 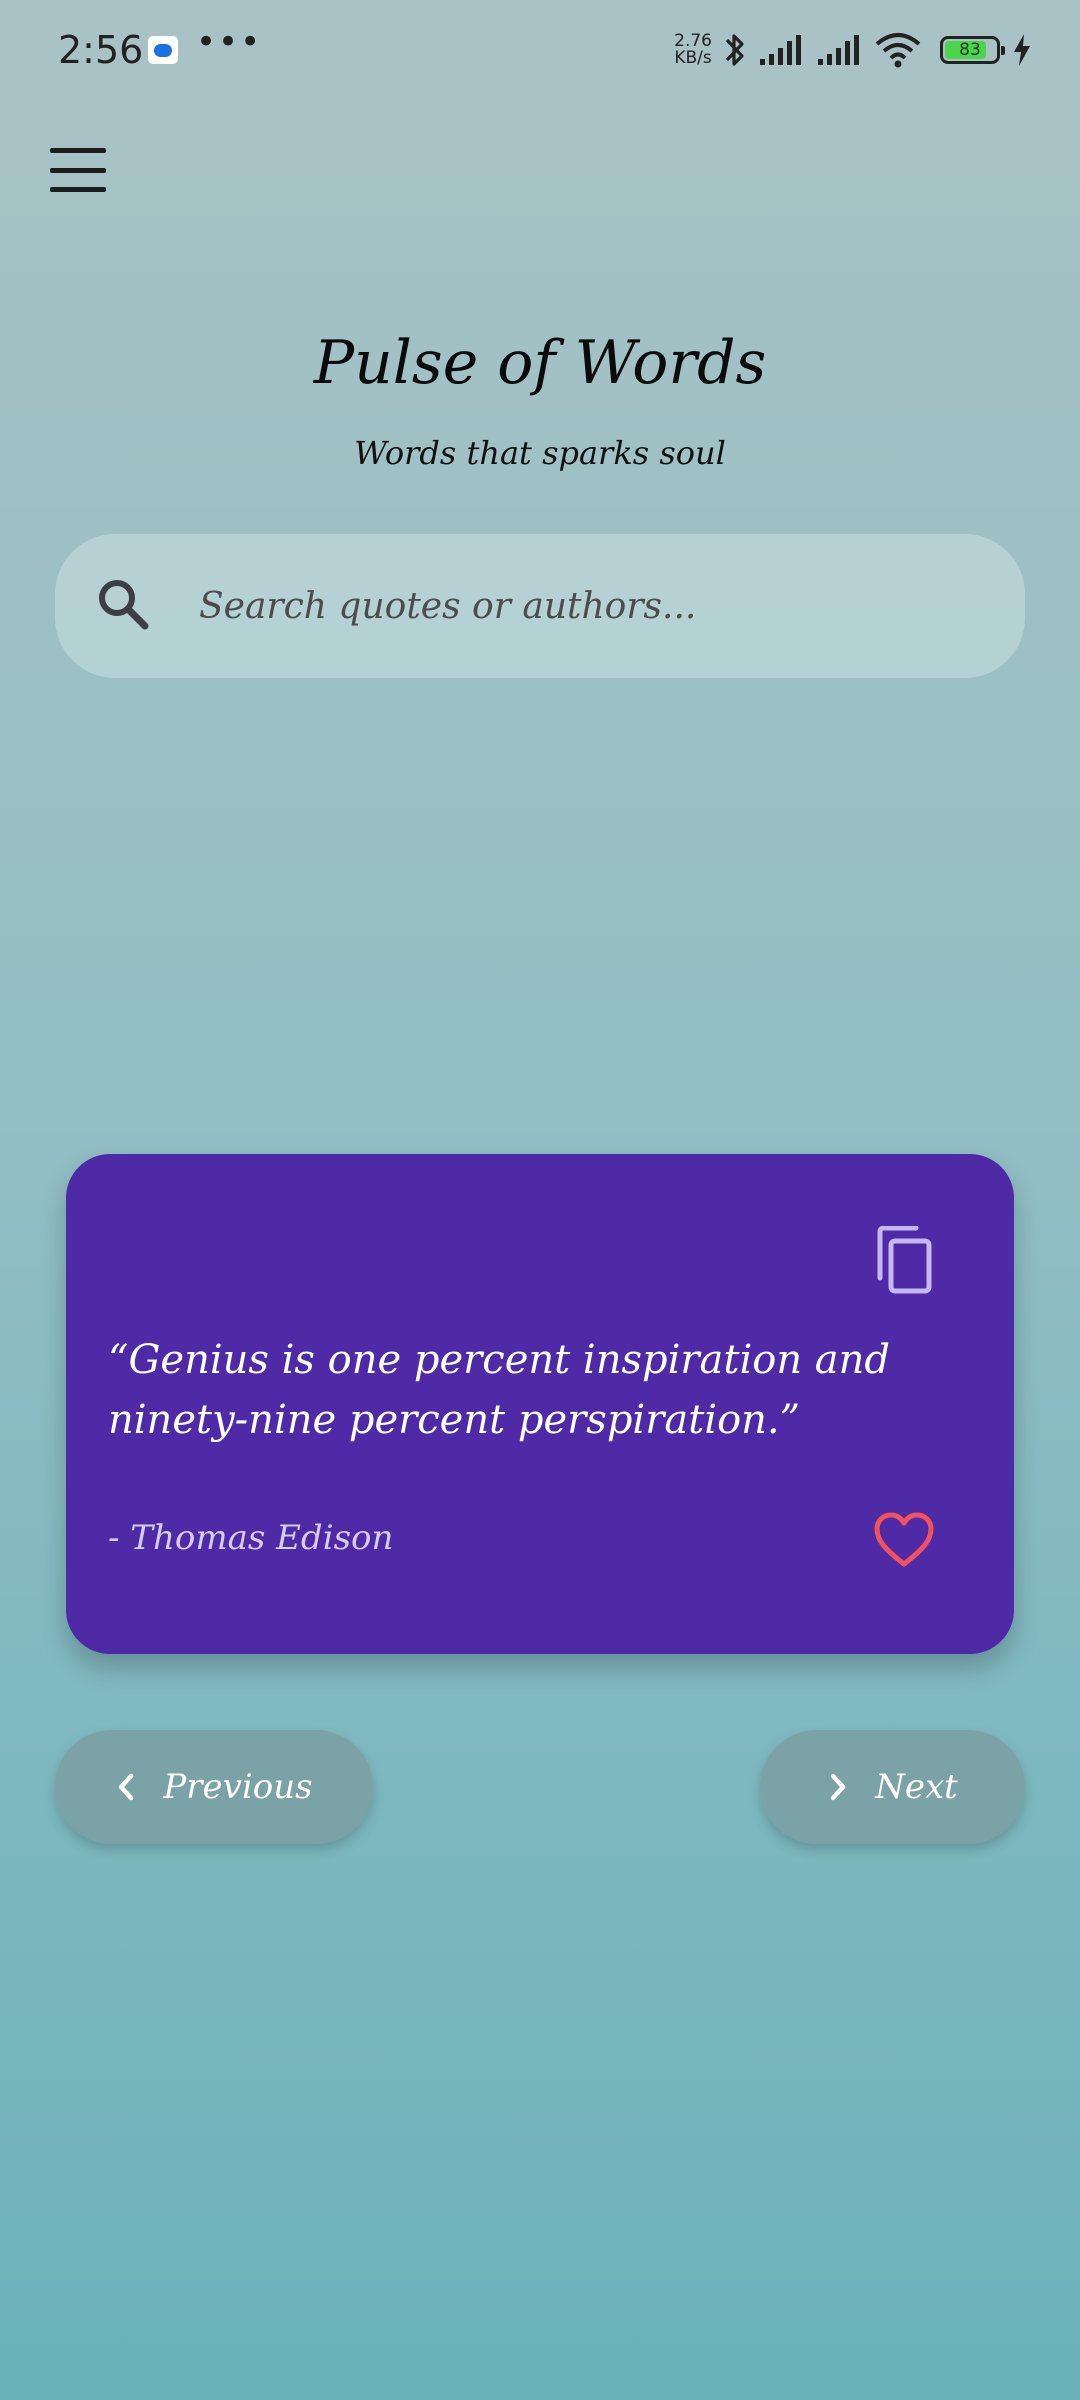 What do you see at coordinates (124, 605) in the screenshot?
I see `search-icon` at bounding box center [124, 605].